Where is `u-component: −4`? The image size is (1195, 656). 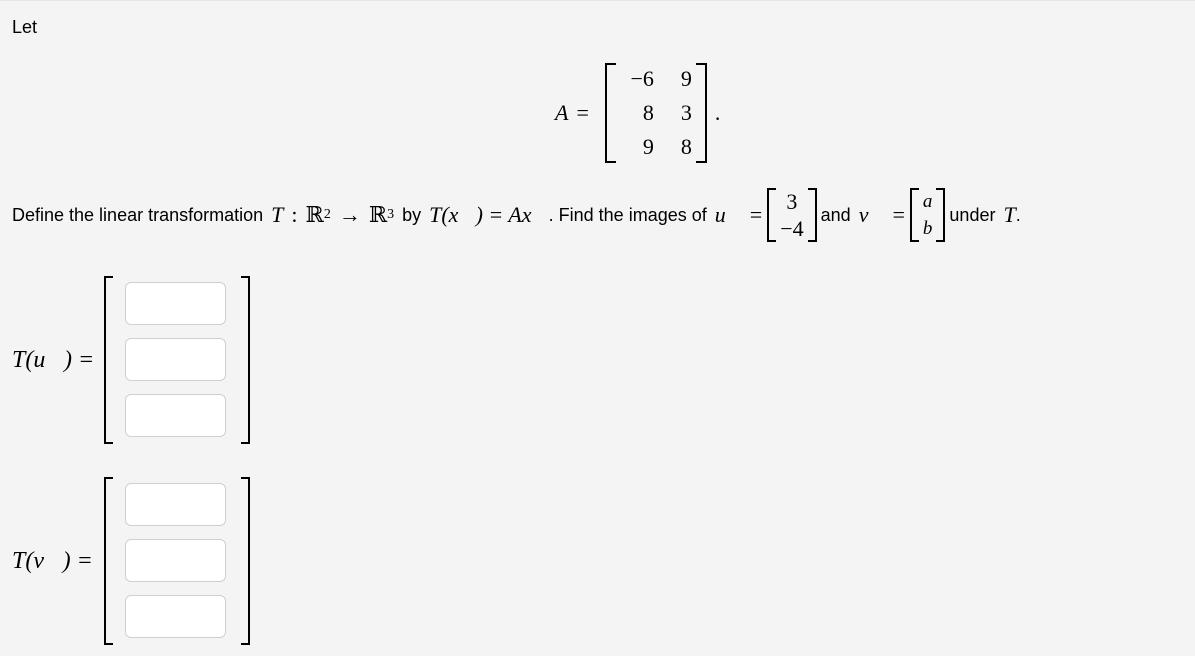
u-component: −4 is located at coordinates (792, 228).